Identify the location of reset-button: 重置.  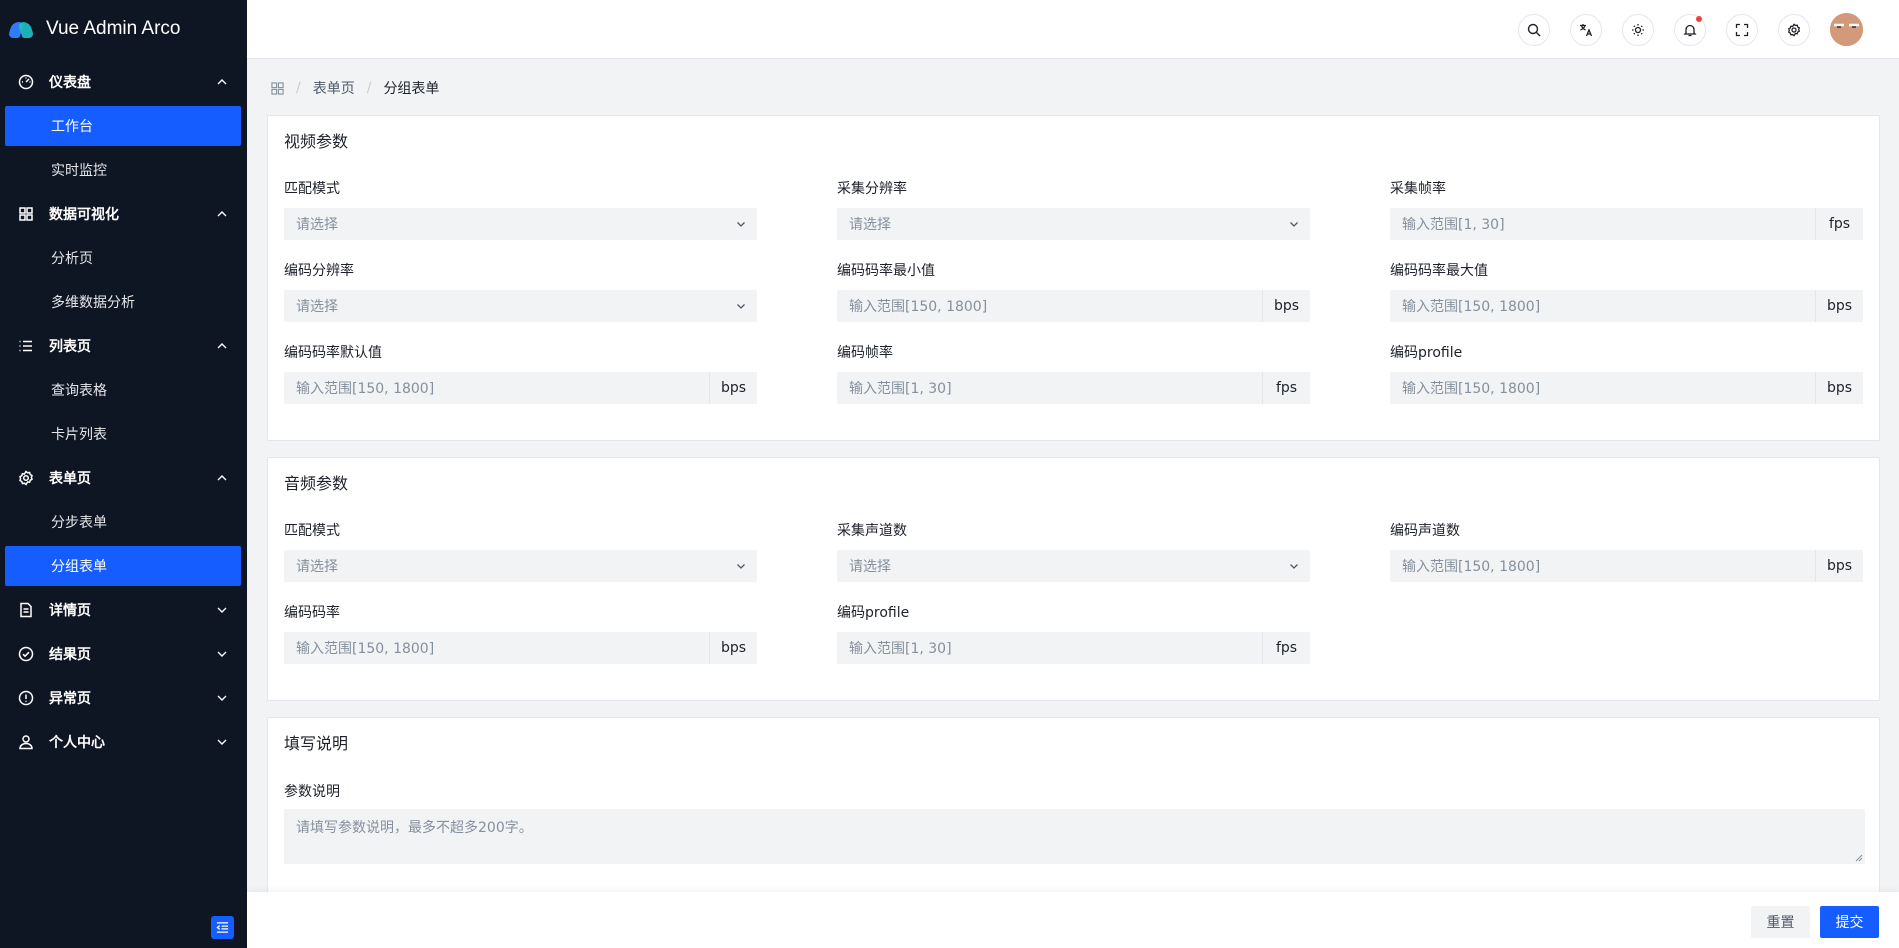
(1780, 922).